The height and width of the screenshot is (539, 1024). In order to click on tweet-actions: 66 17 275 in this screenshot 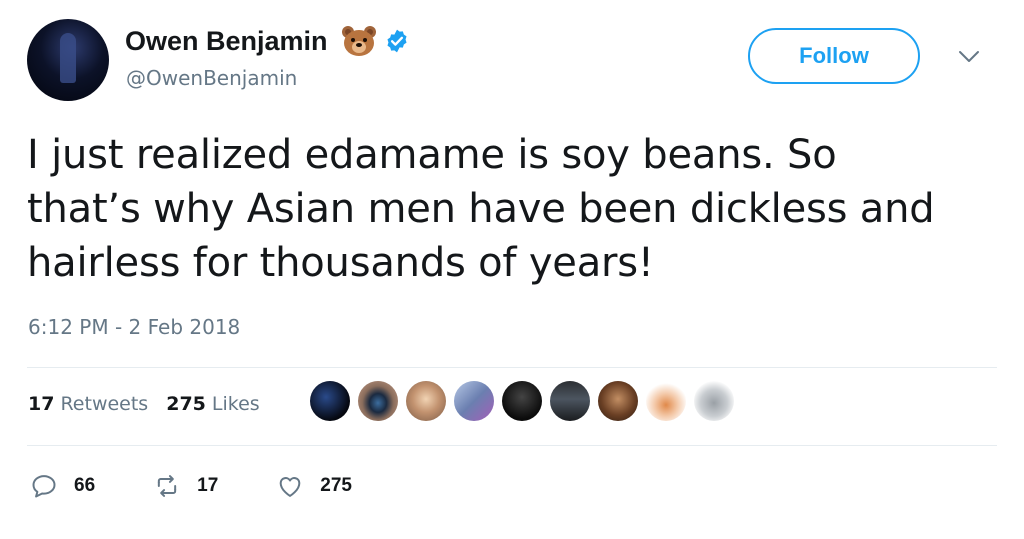, I will do `click(220, 486)`.